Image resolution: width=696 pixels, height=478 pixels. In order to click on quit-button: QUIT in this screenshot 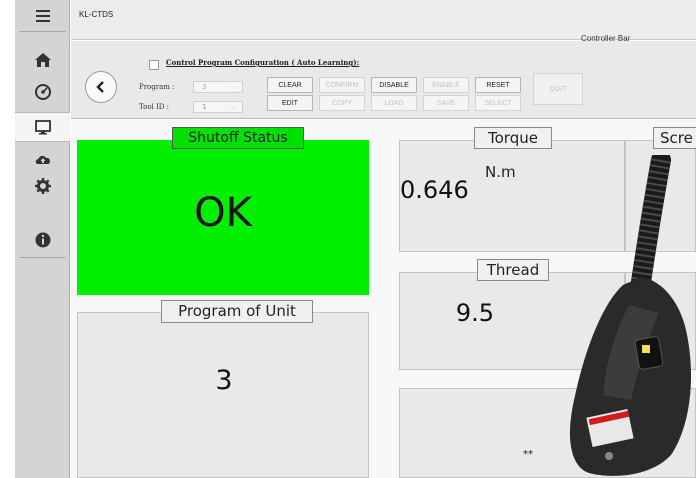, I will do `click(558, 89)`.